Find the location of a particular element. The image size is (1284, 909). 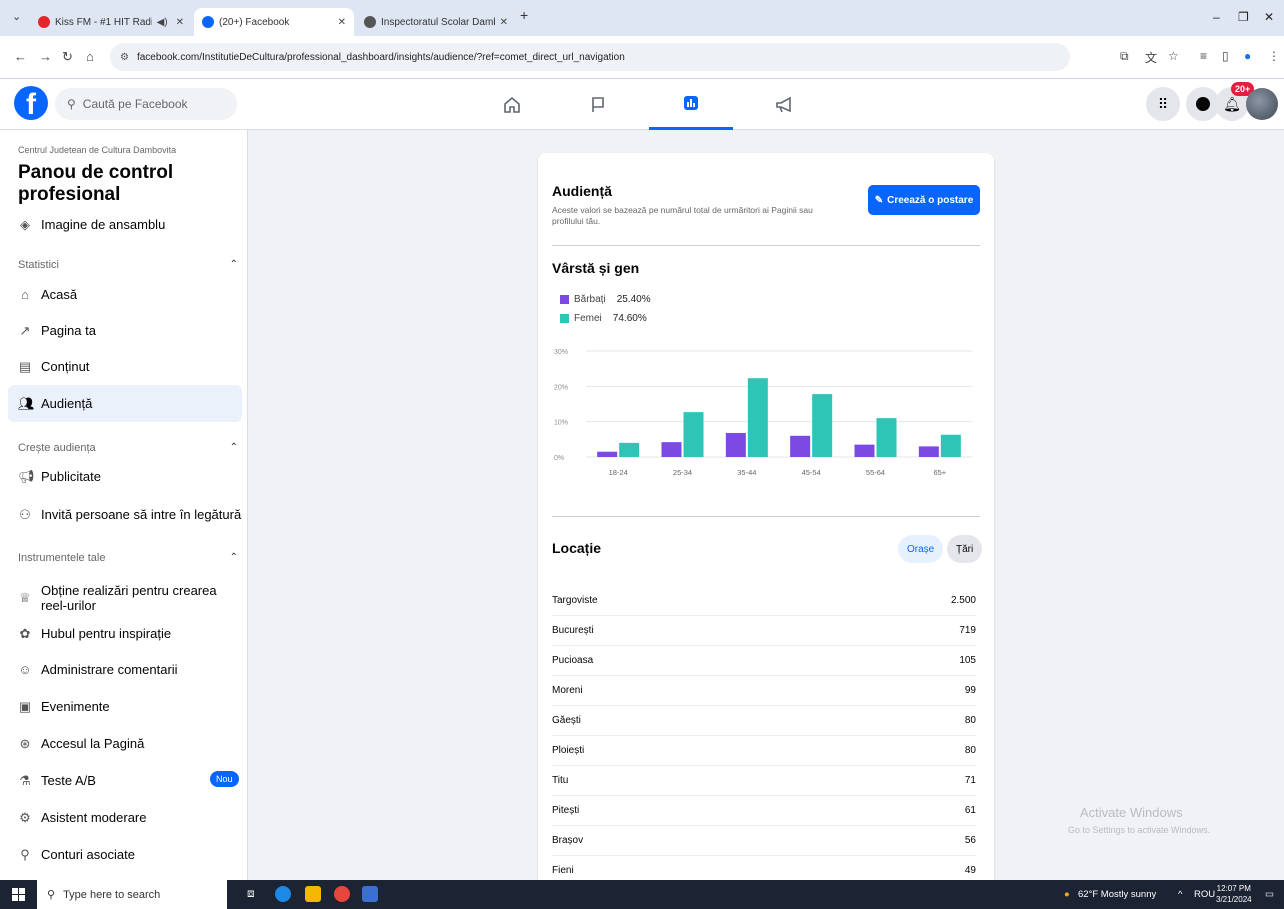

minimize-icon: – is located at coordinates (1216, 17).